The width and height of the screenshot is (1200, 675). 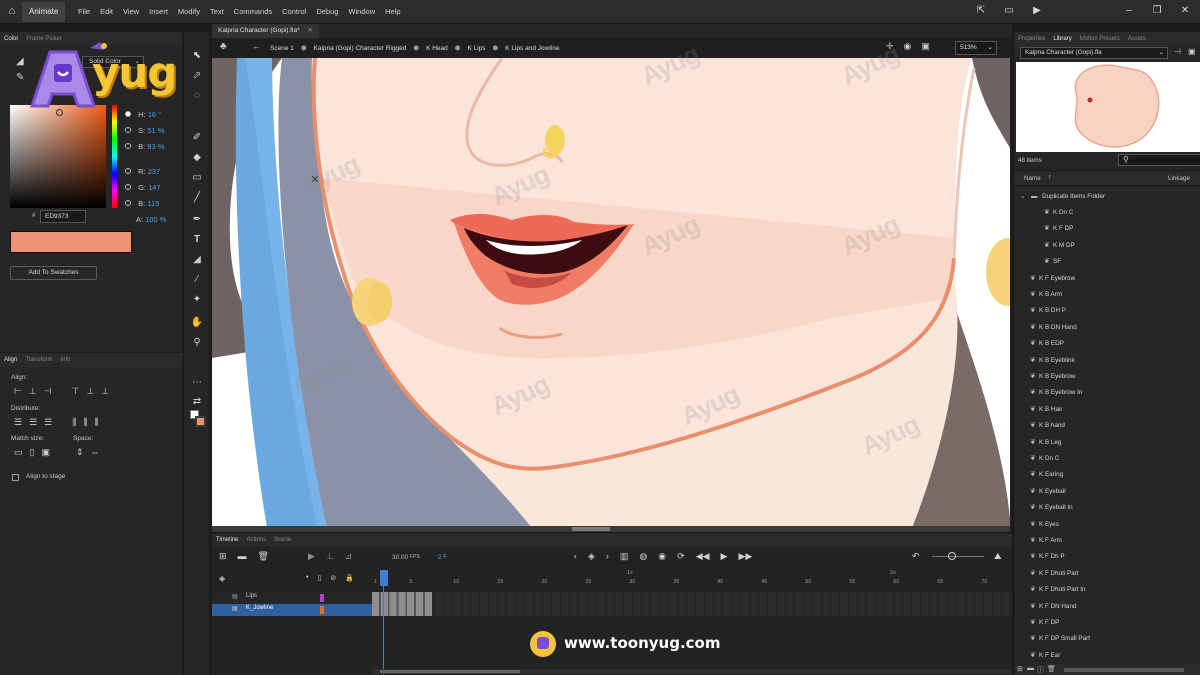 What do you see at coordinates (1045, 656) in the screenshot?
I see `library-item: ❦ K F Ear` at bounding box center [1045, 656].